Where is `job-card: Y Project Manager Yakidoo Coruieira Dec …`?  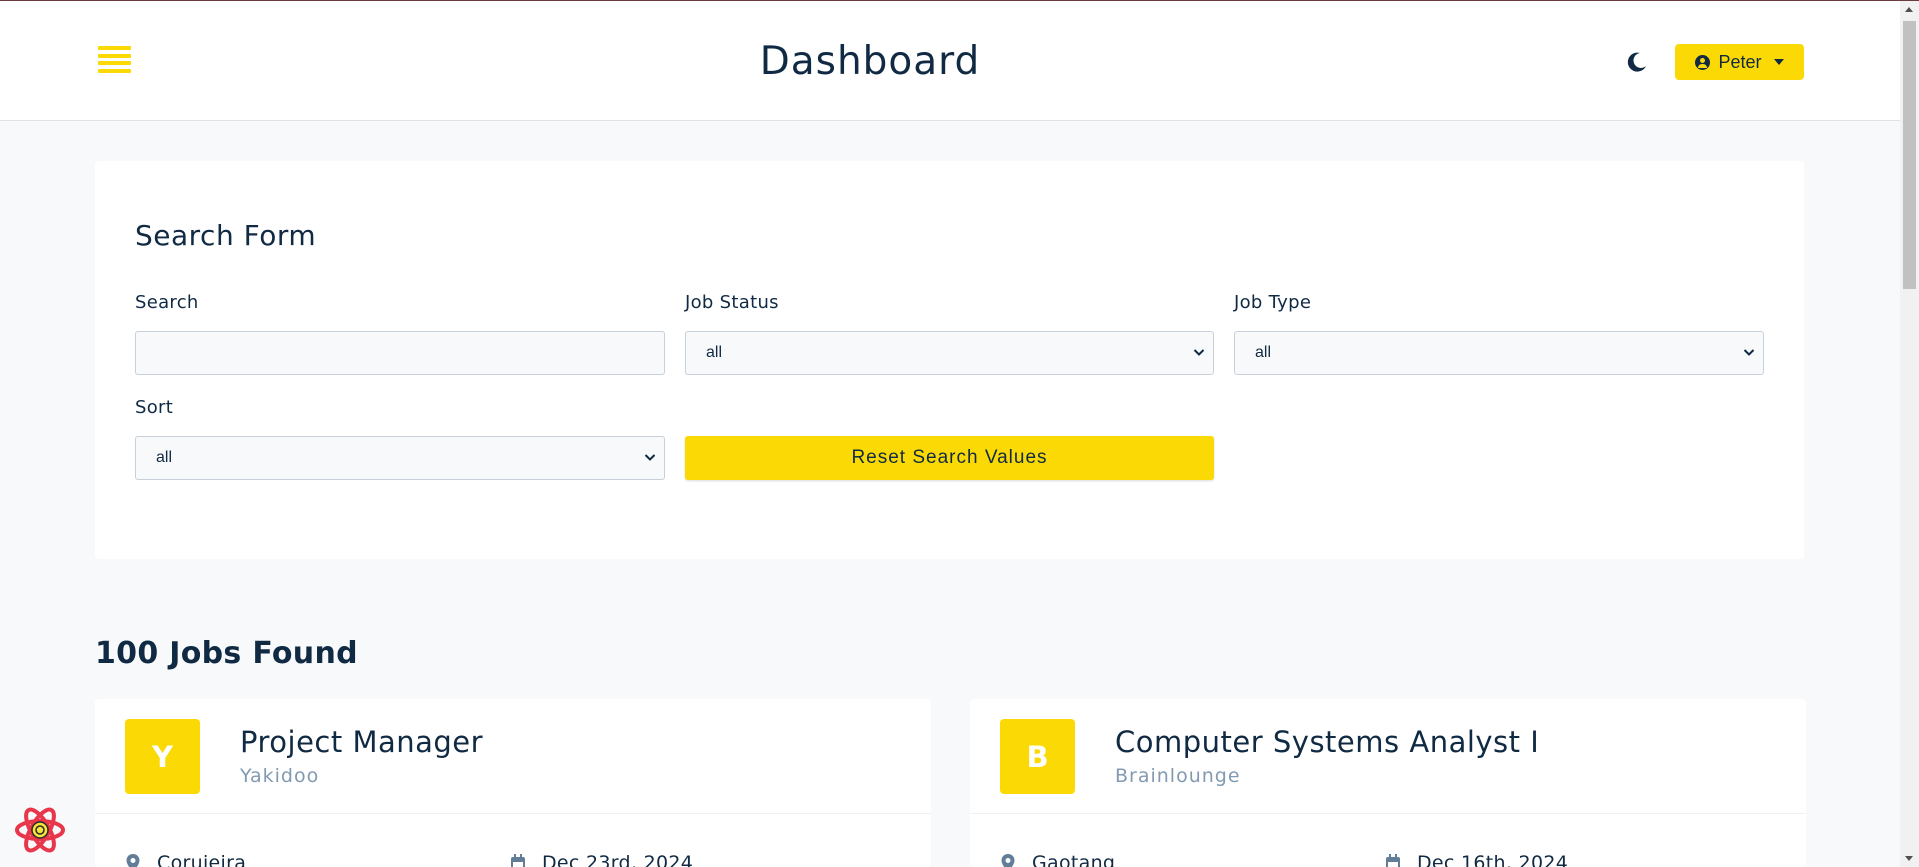
job-card: Y Project Manager Yakidoo Coruieira Dec … is located at coordinates (513, 783).